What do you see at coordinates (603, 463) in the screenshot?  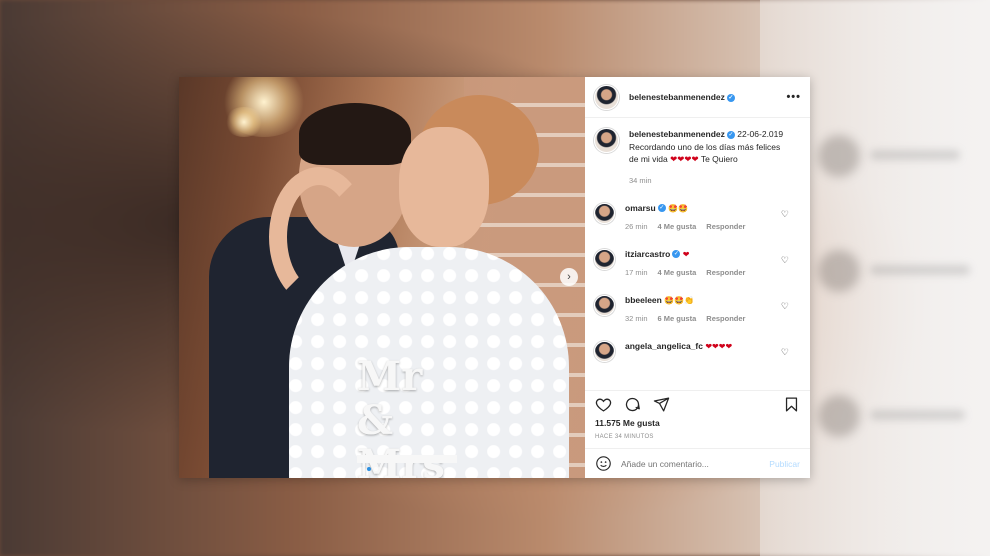 I see `emoji-icon` at bounding box center [603, 463].